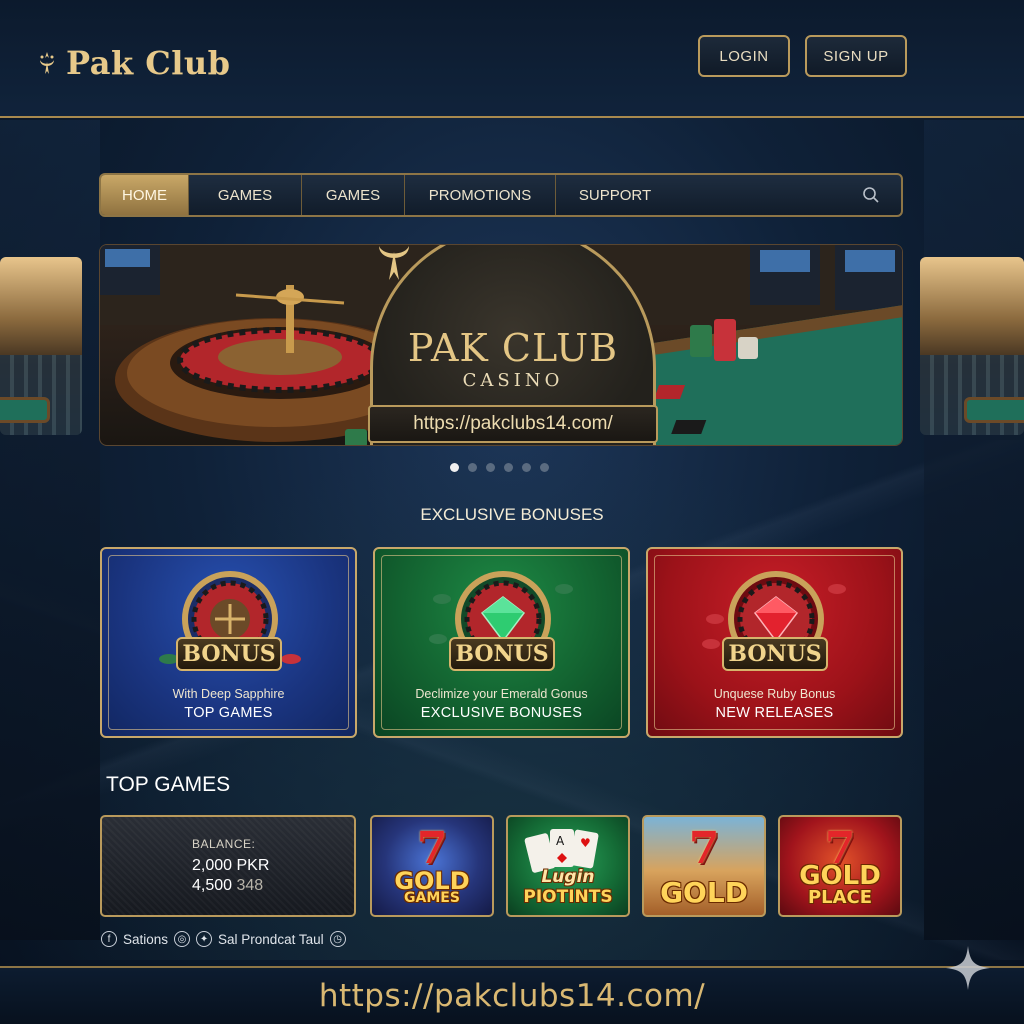 Image resolution: width=1024 pixels, height=1024 pixels. Describe the element at coordinates (245, 195) in the screenshot. I see `nav-item-games: GAMES` at that location.